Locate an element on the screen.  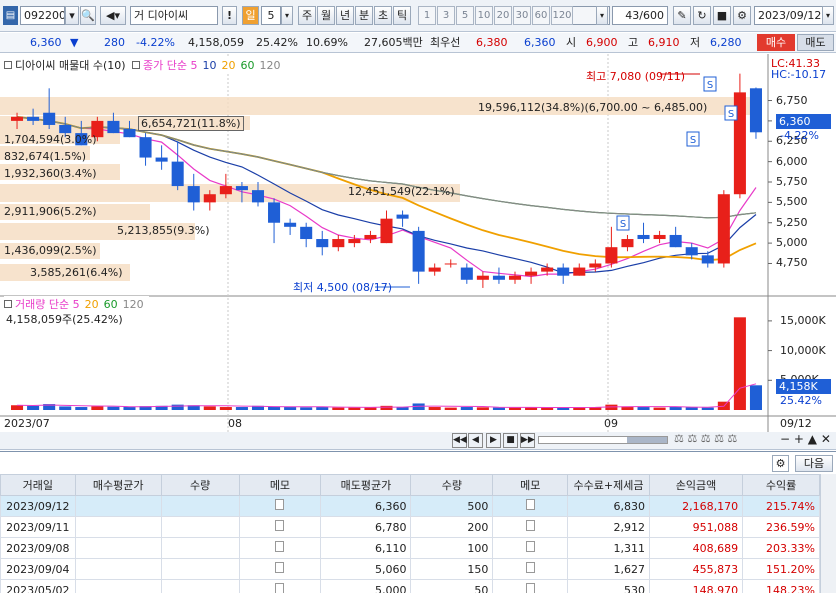
volume-profile-label: 832,674(1.5%) is located at coordinates (45, 156).